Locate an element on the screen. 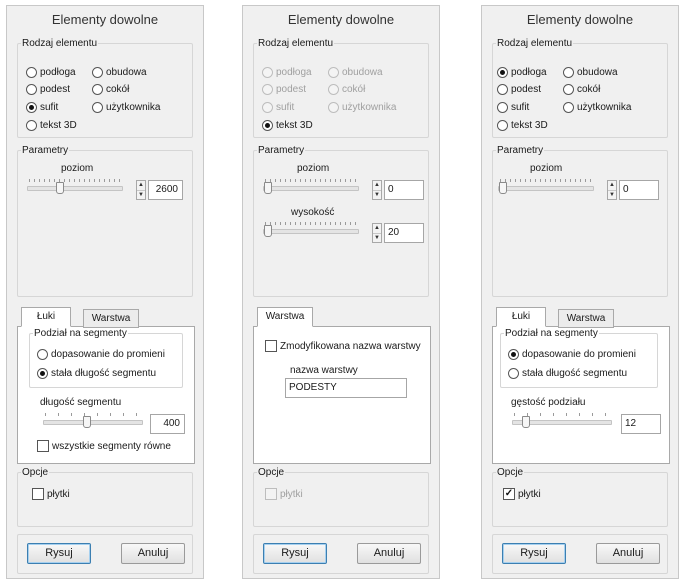 The image size is (685, 584). dialog-title: Elementy dowolne is located at coordinates (105, 19).